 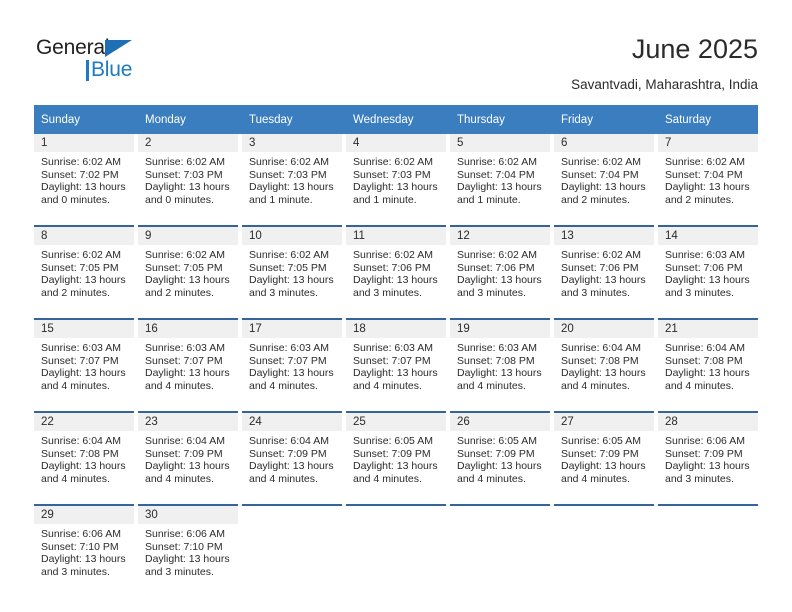 I want to click on sunrise-time: Sunrise: 6:03 AM, so click(x=393, y=348).